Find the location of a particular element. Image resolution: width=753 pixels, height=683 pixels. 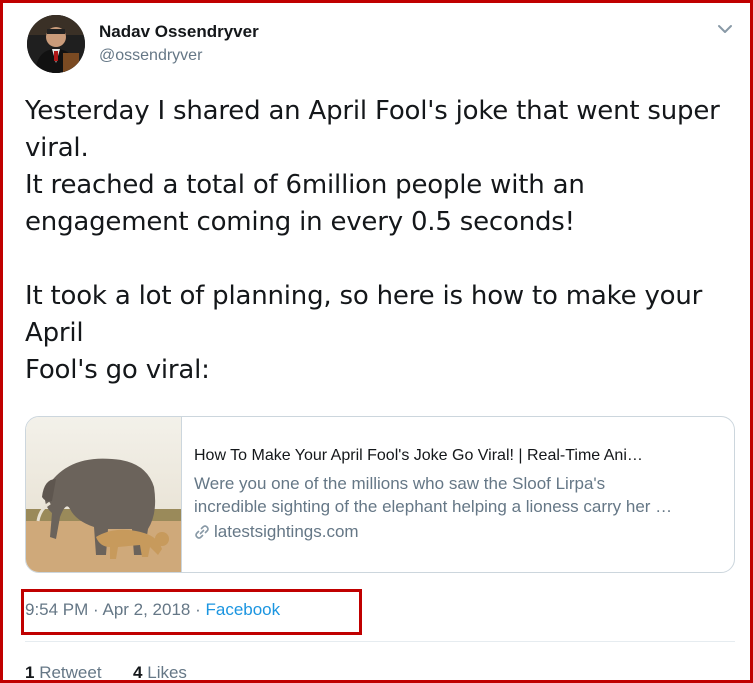

retweet-label: Retweet is located at coordinates (70, 671).